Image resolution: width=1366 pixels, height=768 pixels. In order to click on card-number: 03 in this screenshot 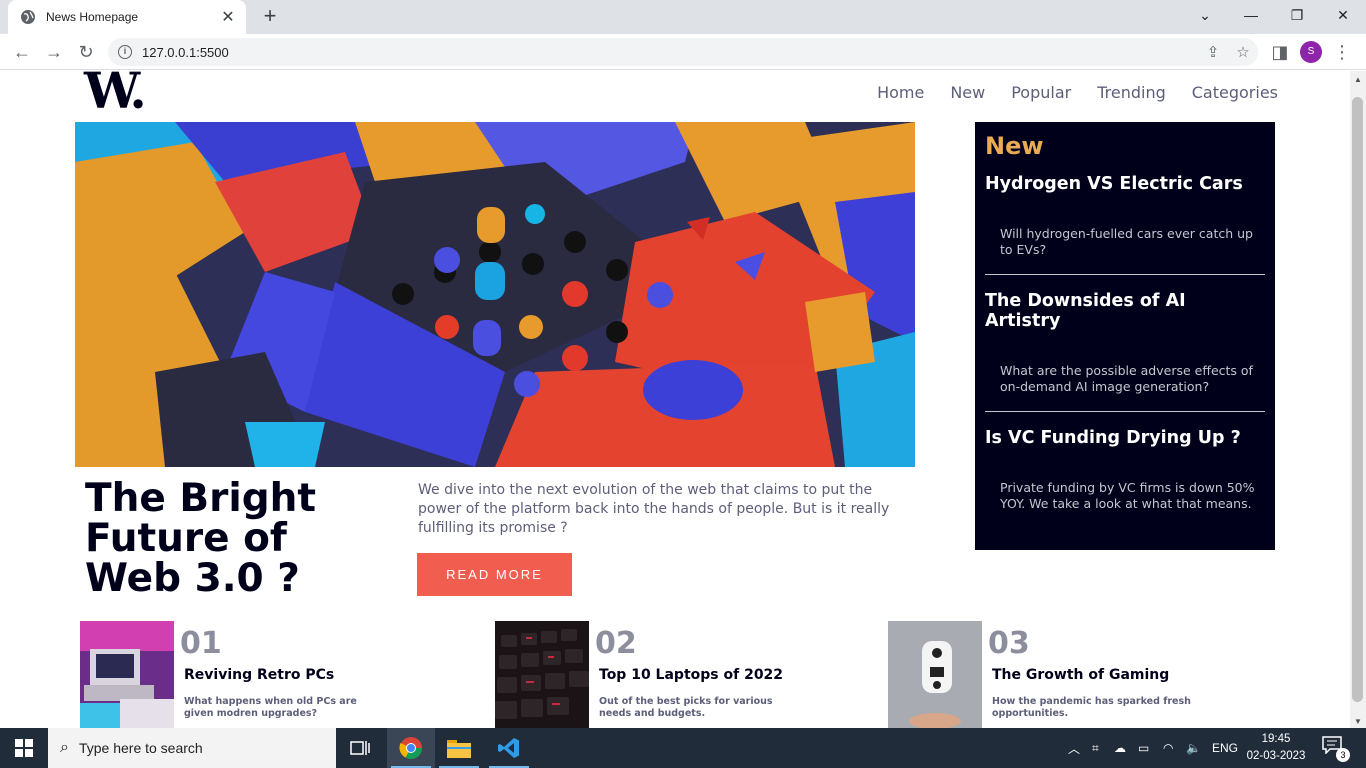, I will do `click(1009, 643)`.